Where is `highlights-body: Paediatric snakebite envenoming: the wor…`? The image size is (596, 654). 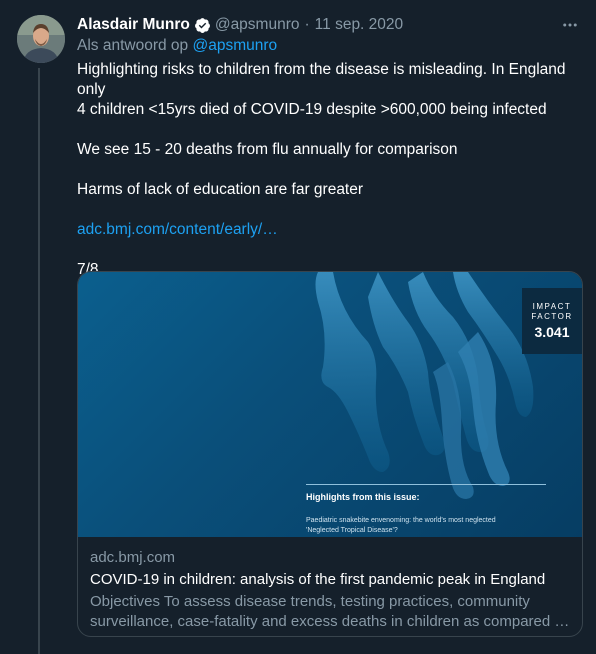
highlights-body: Paediatric snakebite envenoming: the wor… is located at coordinates (431, 526).